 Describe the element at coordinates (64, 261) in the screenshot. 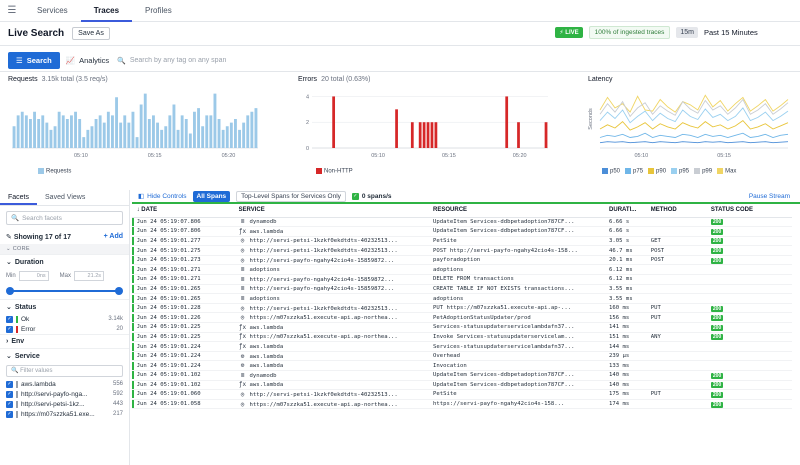

I see `duration-facet-header: ⌄ Duration` at that location.